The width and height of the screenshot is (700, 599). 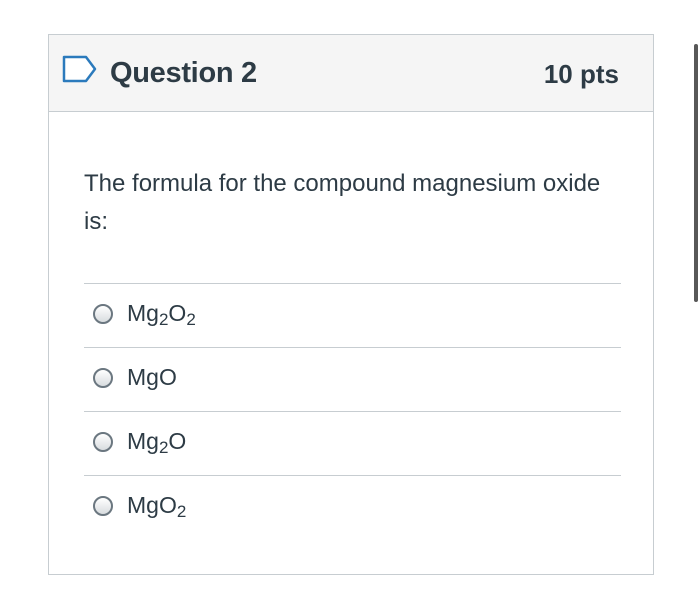 I want to click on answer-label: Mg2O, so click(x=156, y=441).